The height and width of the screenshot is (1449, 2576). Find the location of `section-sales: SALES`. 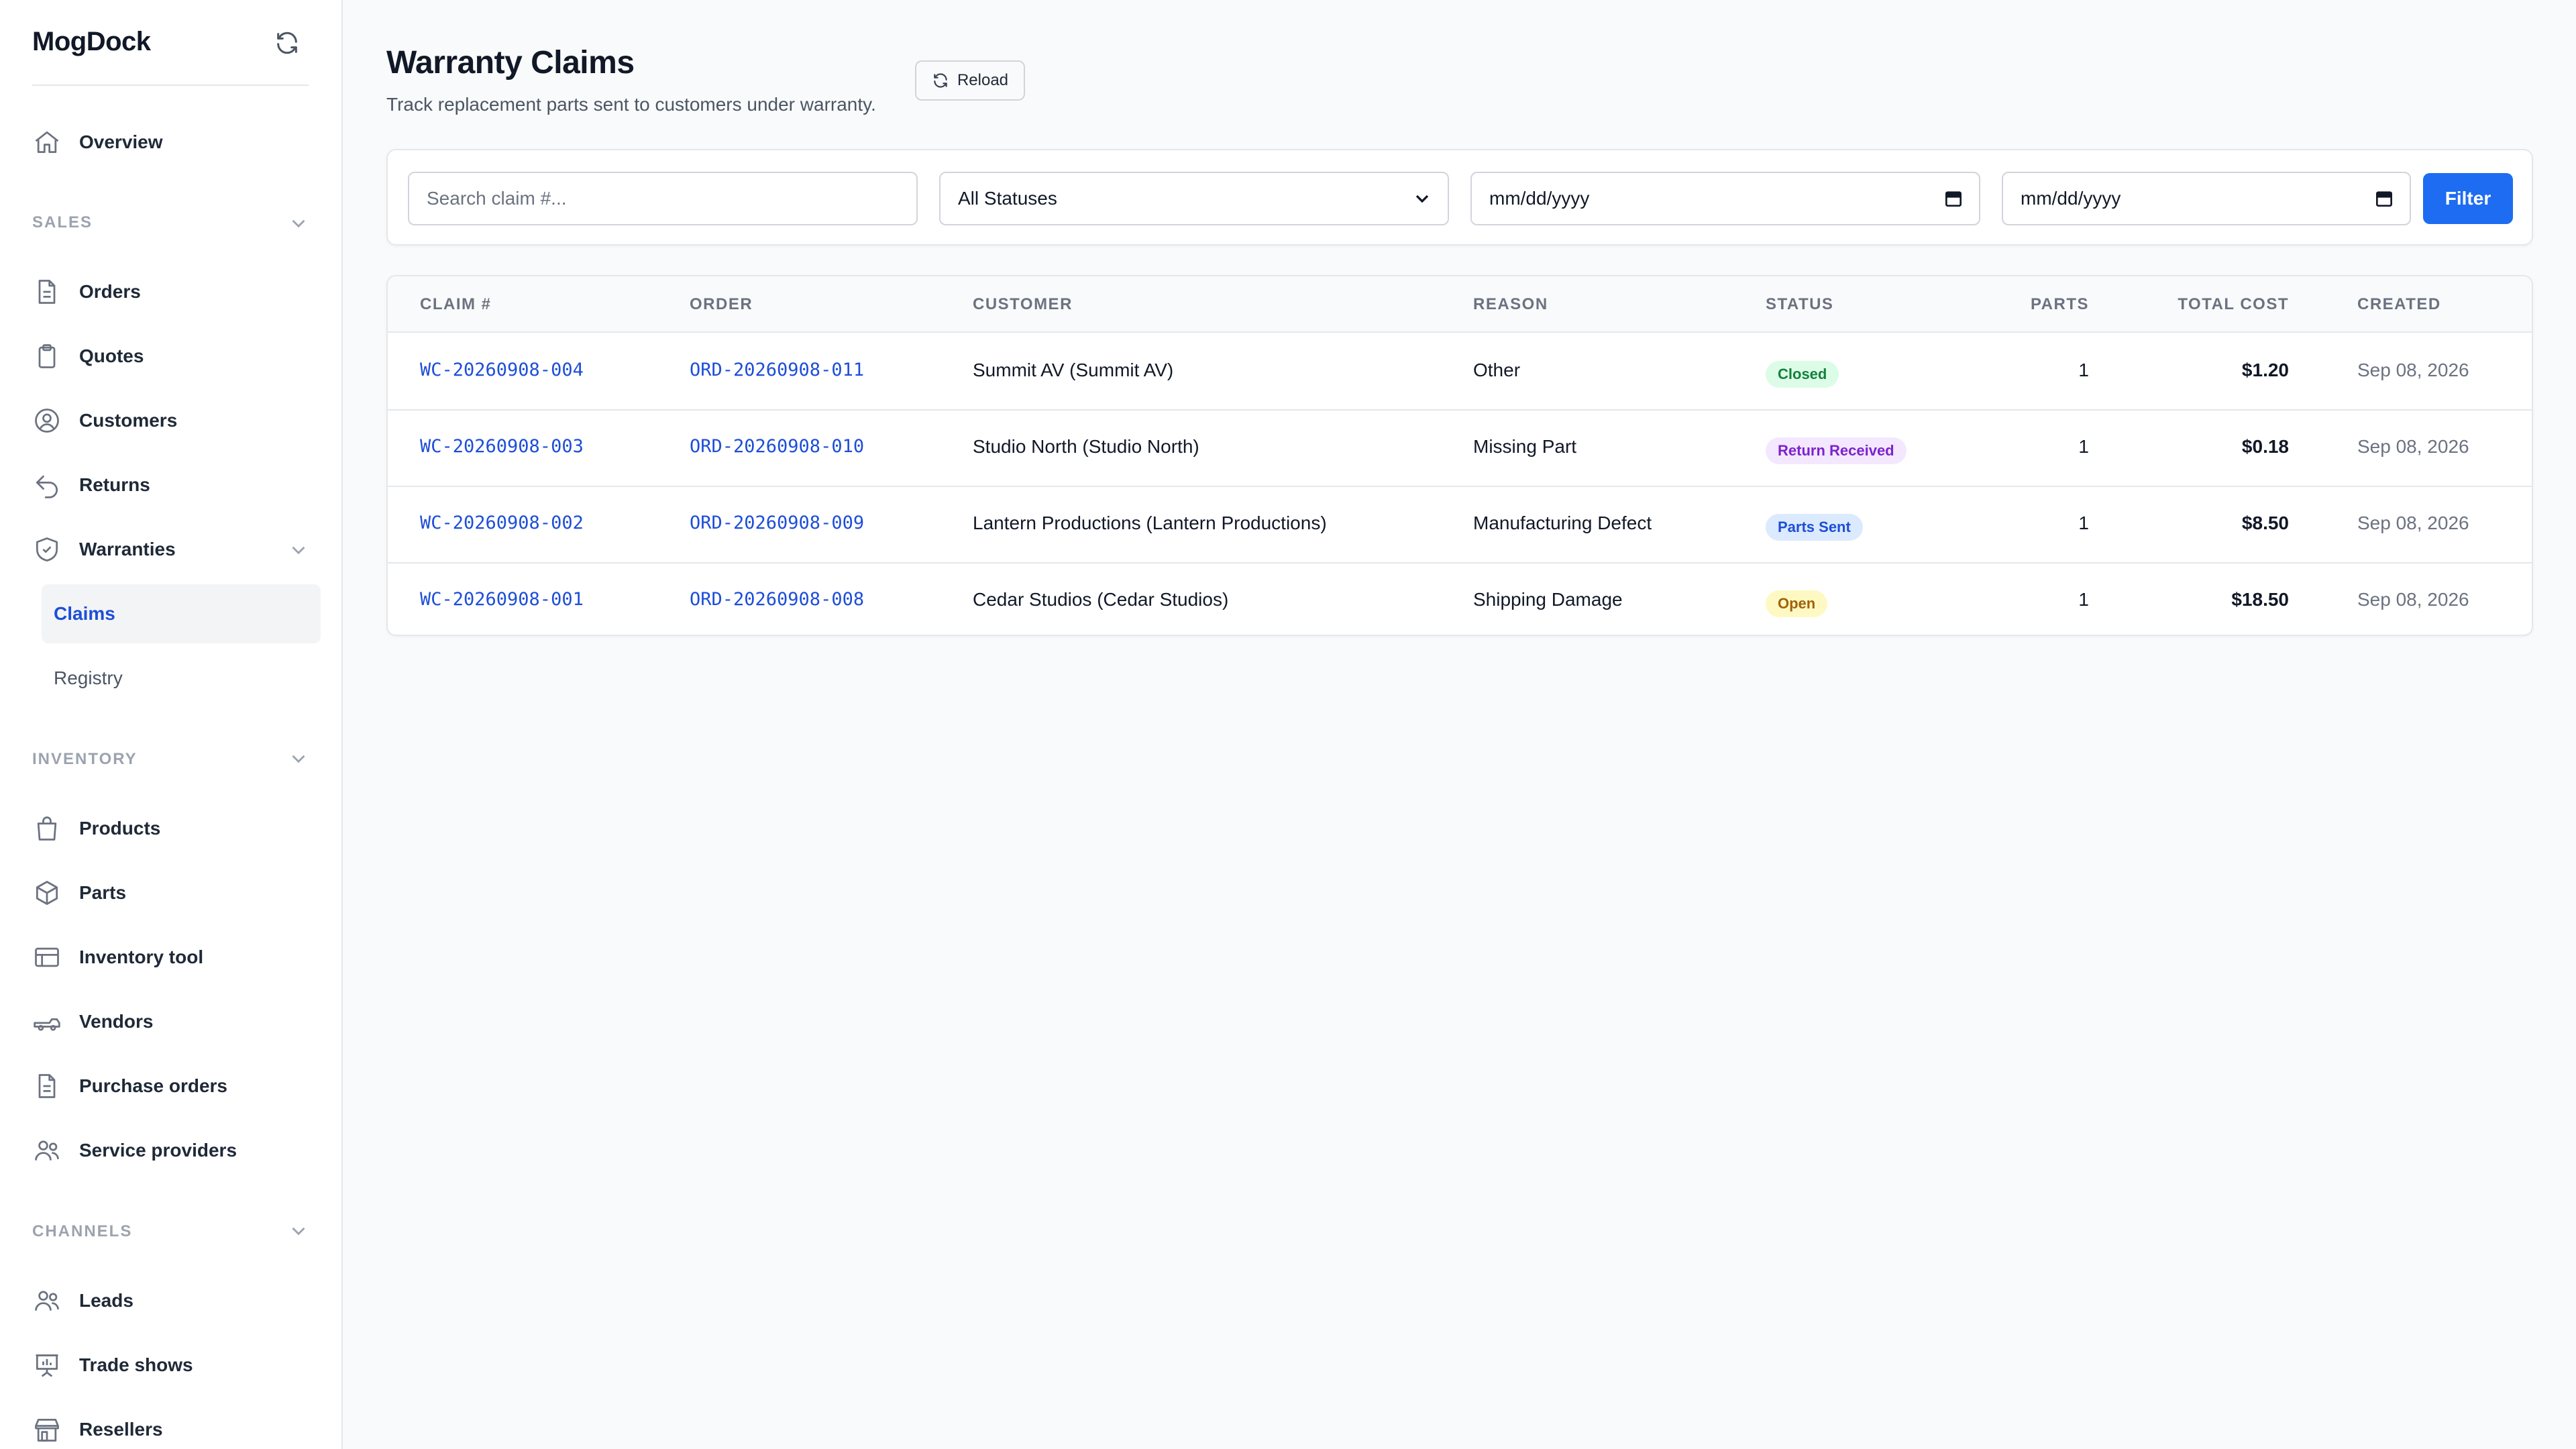

section-sales: SALES is located at coordinates (62, 222).